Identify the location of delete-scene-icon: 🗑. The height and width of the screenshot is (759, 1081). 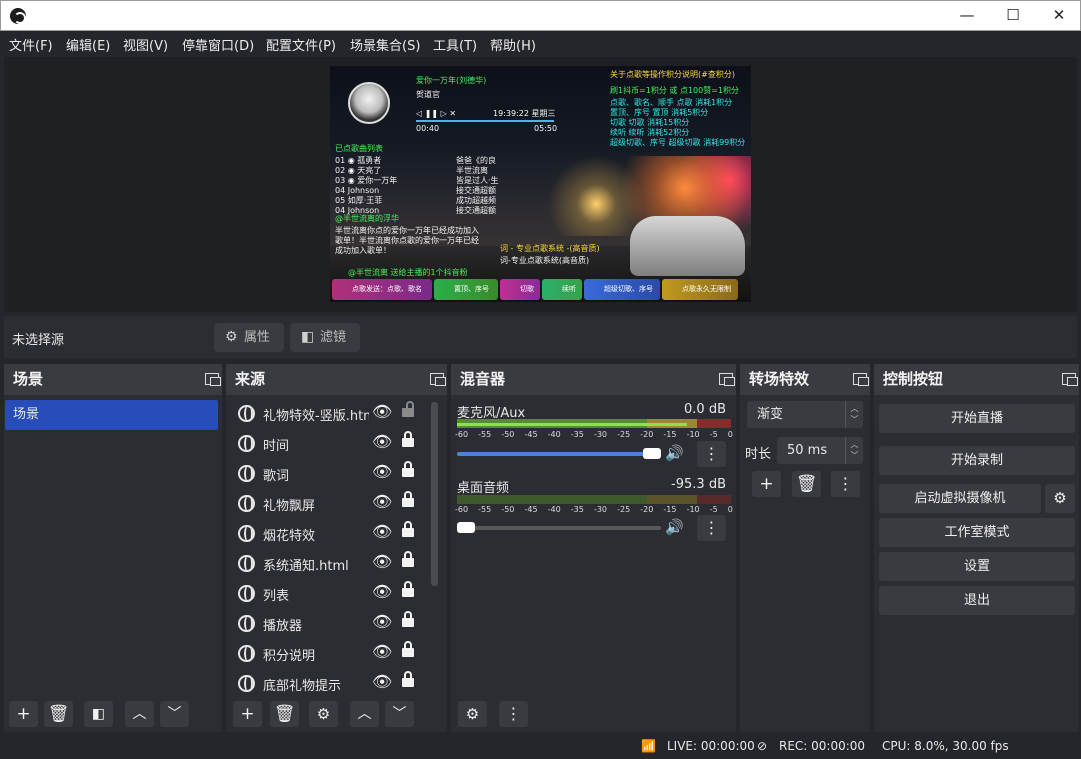
(58, 714).